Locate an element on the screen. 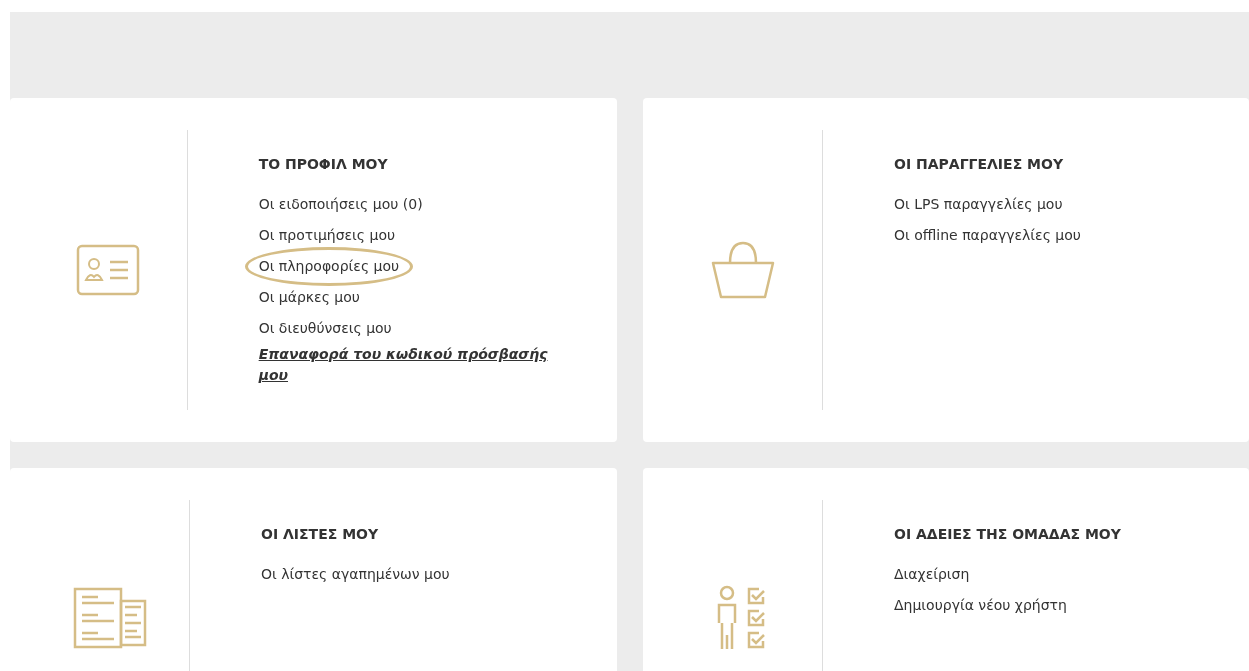 The width and height of the screenshot is (1249, 671). menu-link: Οι μάρκες μου is located at coordinates (309, 297).